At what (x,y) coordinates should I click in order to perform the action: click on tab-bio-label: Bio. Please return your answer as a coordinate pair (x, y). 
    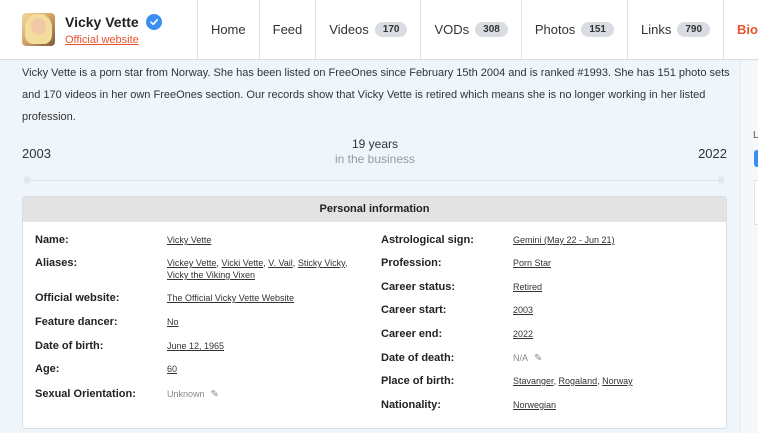
    Looking at the image, I should click on (747, 29).